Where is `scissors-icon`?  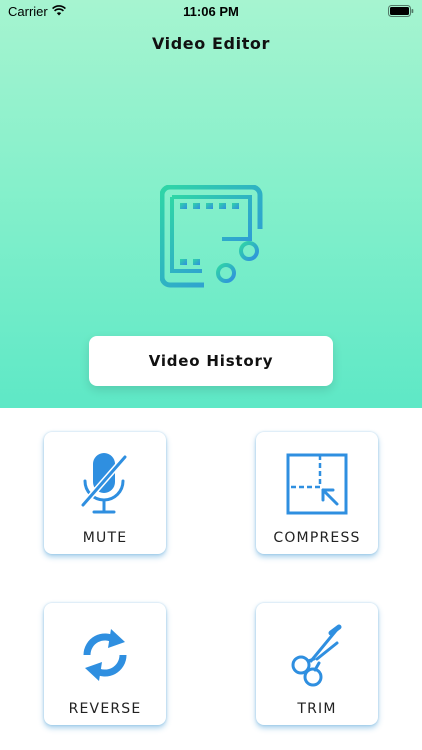
scissors-icon is located at coordinates (317, 655).